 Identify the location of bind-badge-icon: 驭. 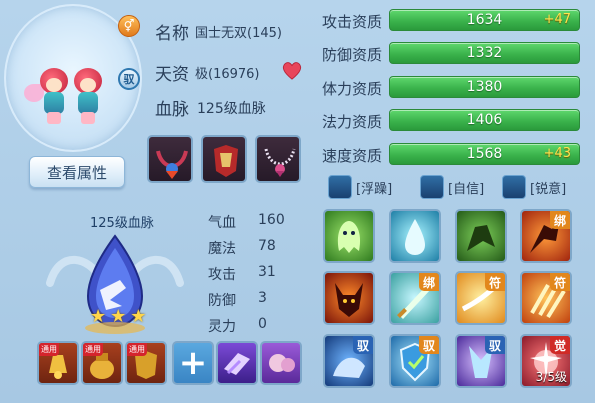
(129, 79).